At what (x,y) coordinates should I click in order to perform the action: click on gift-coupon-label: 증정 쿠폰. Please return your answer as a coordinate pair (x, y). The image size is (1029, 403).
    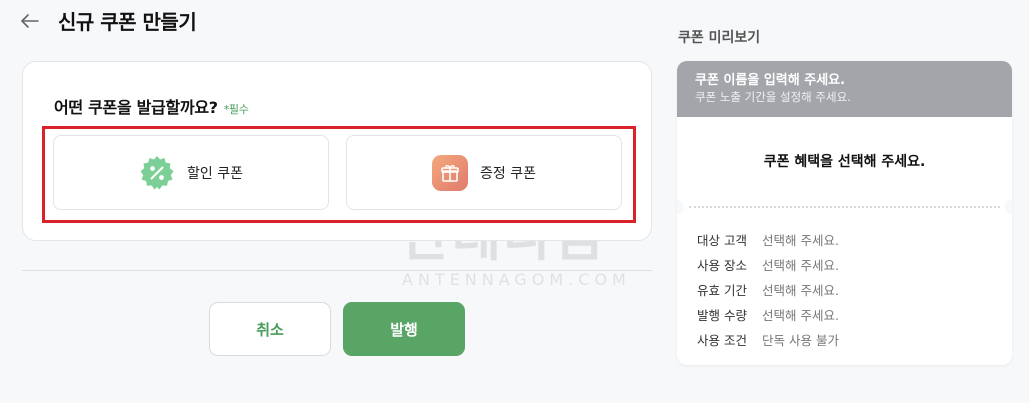
    Looking at the image, I should click on (508, 173).